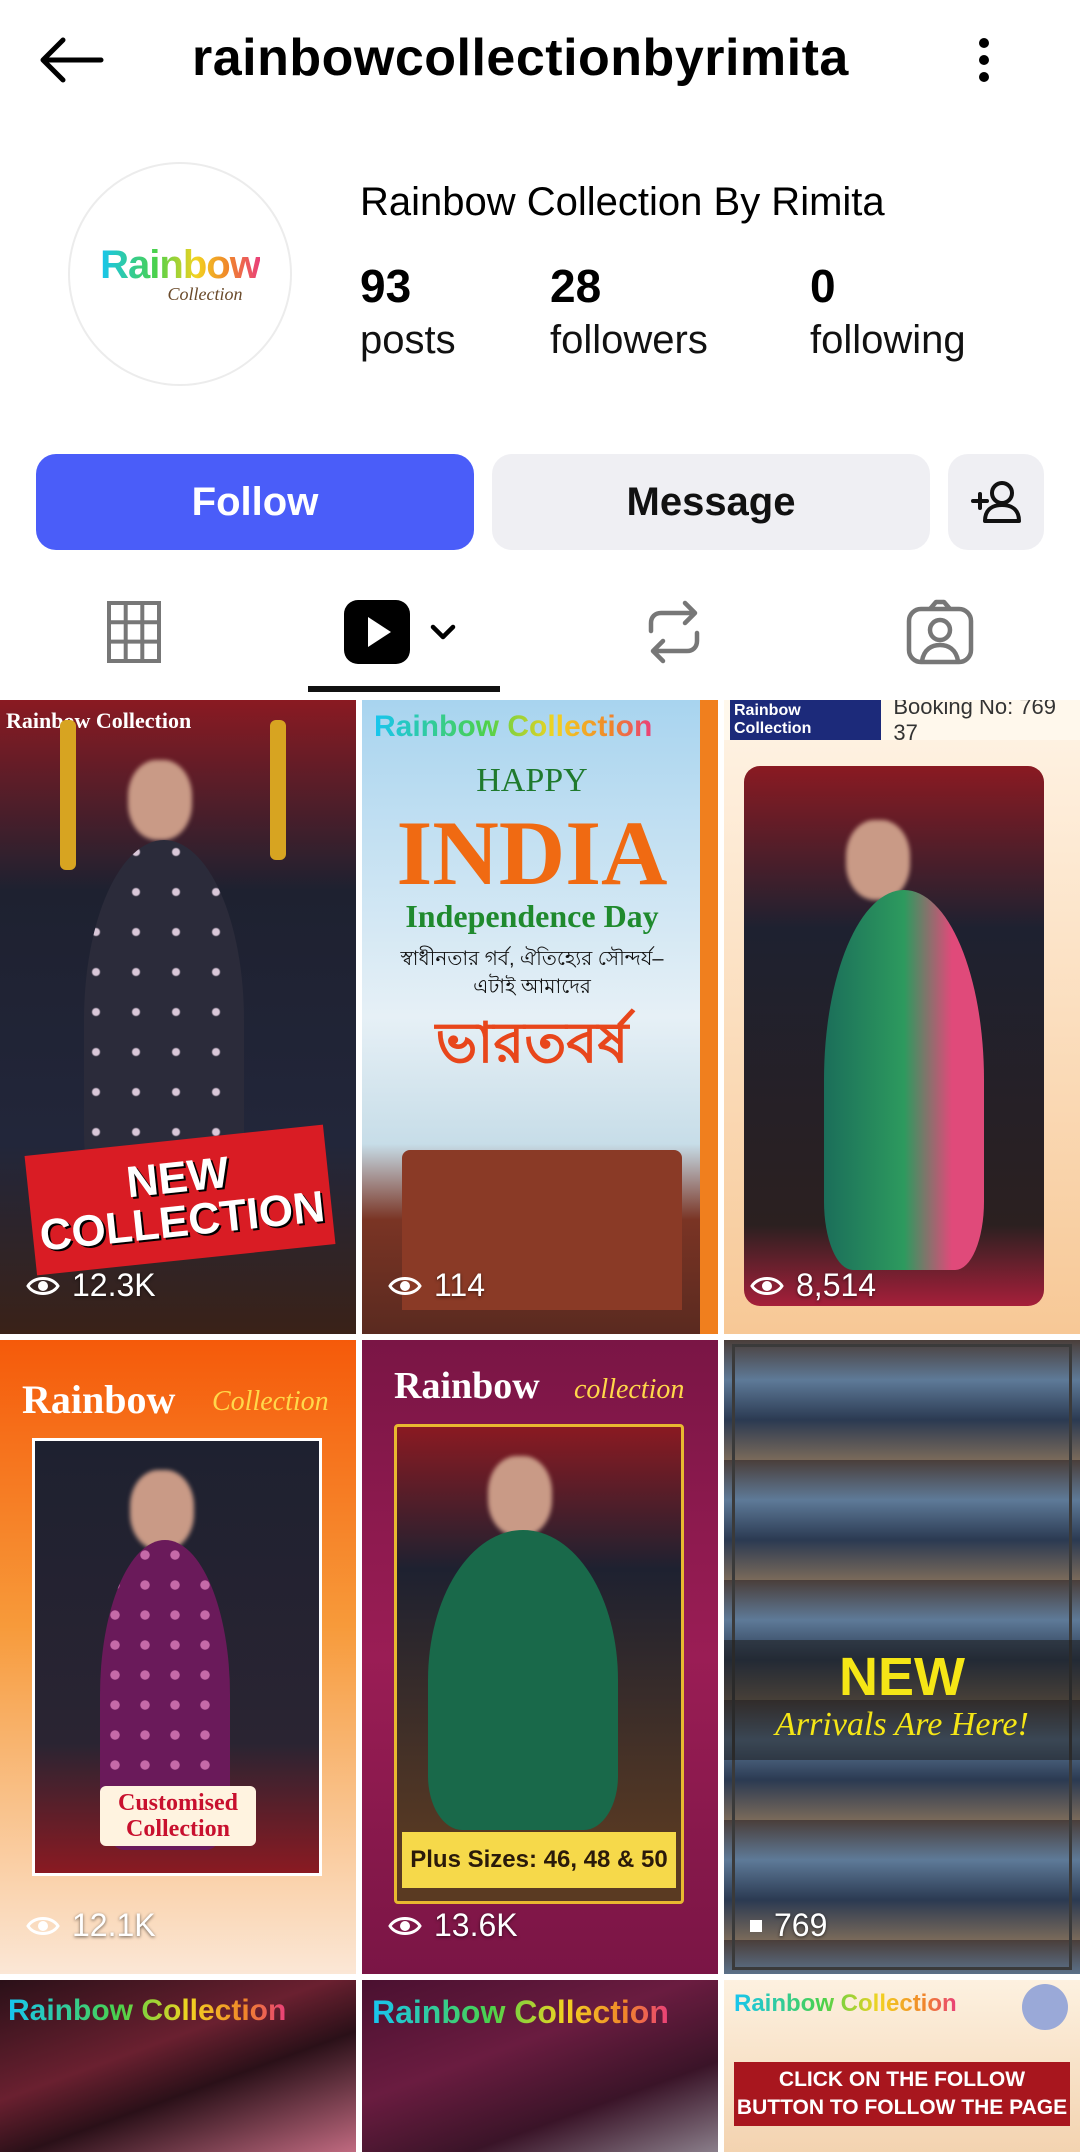  Describe the element at coordinates (711, 502) in the screenshot. I see `message-button: Message` at that location.